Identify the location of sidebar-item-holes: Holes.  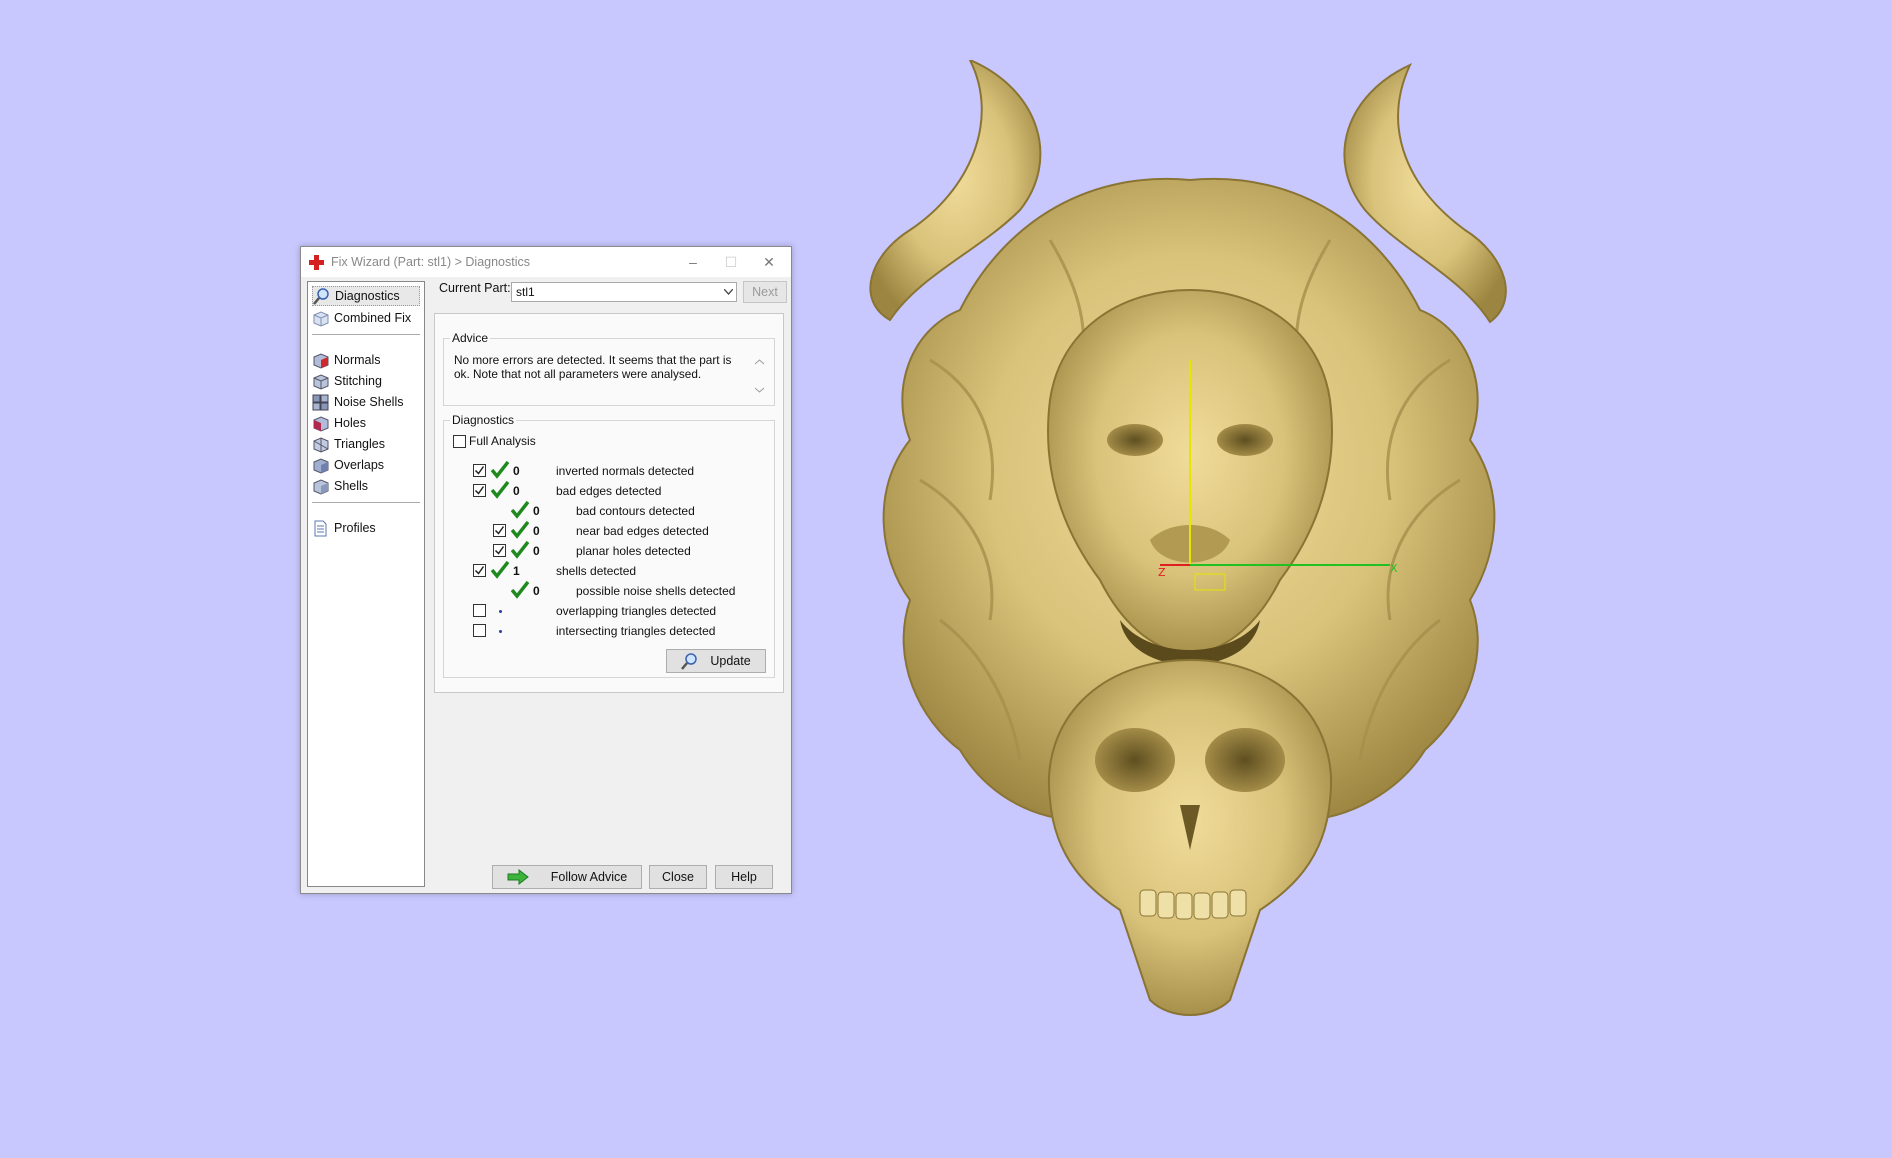
(366, 423).